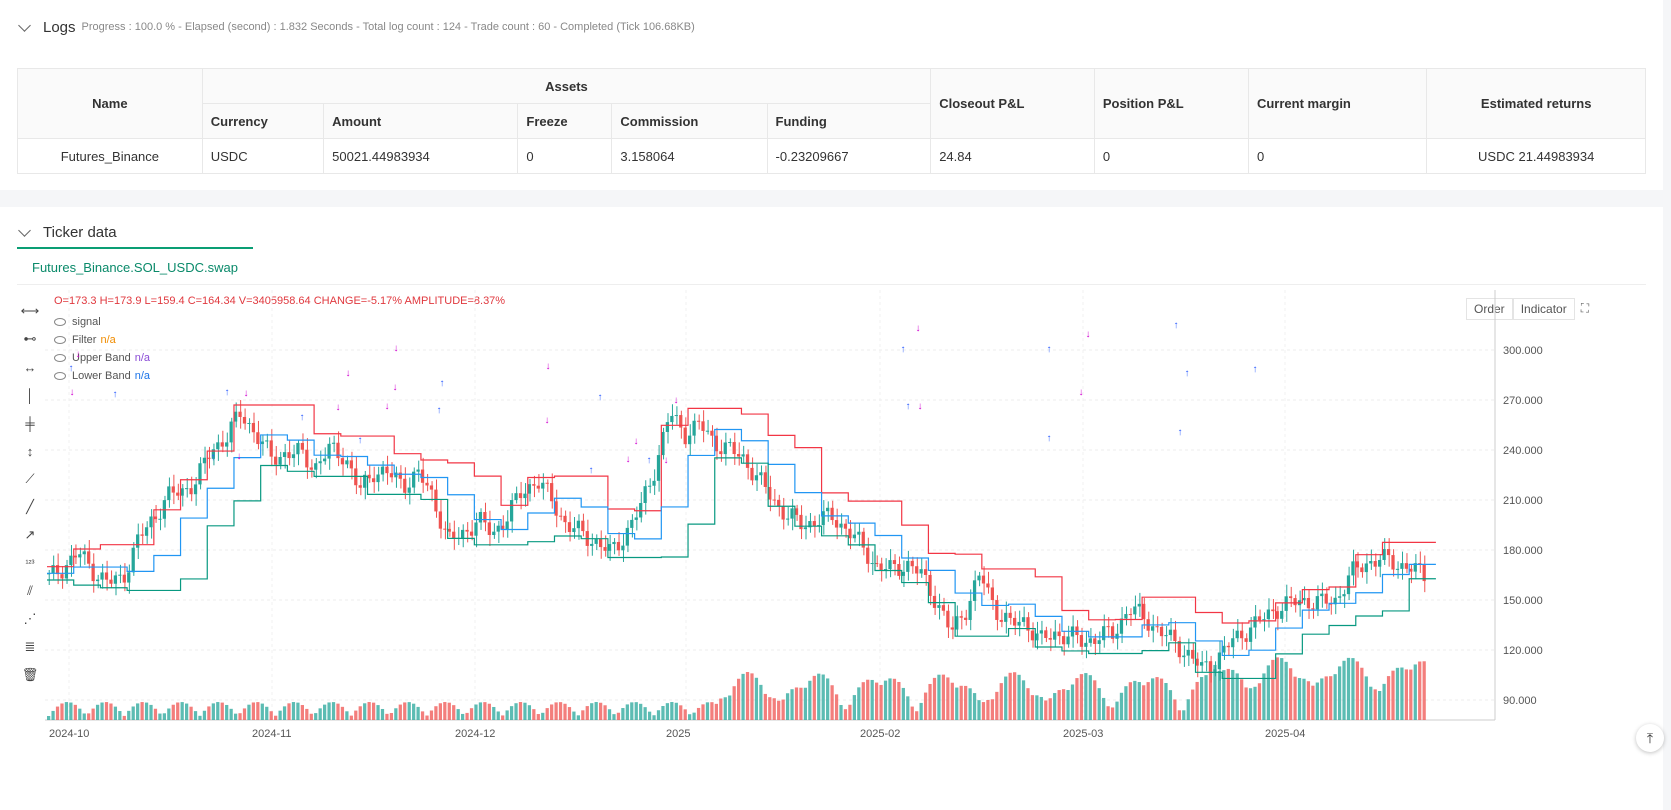  What do you see at coordinates (30, 619) in the screenshot?
I see `pitchfork-icon: ⋰` at bounding box center [30, 619].